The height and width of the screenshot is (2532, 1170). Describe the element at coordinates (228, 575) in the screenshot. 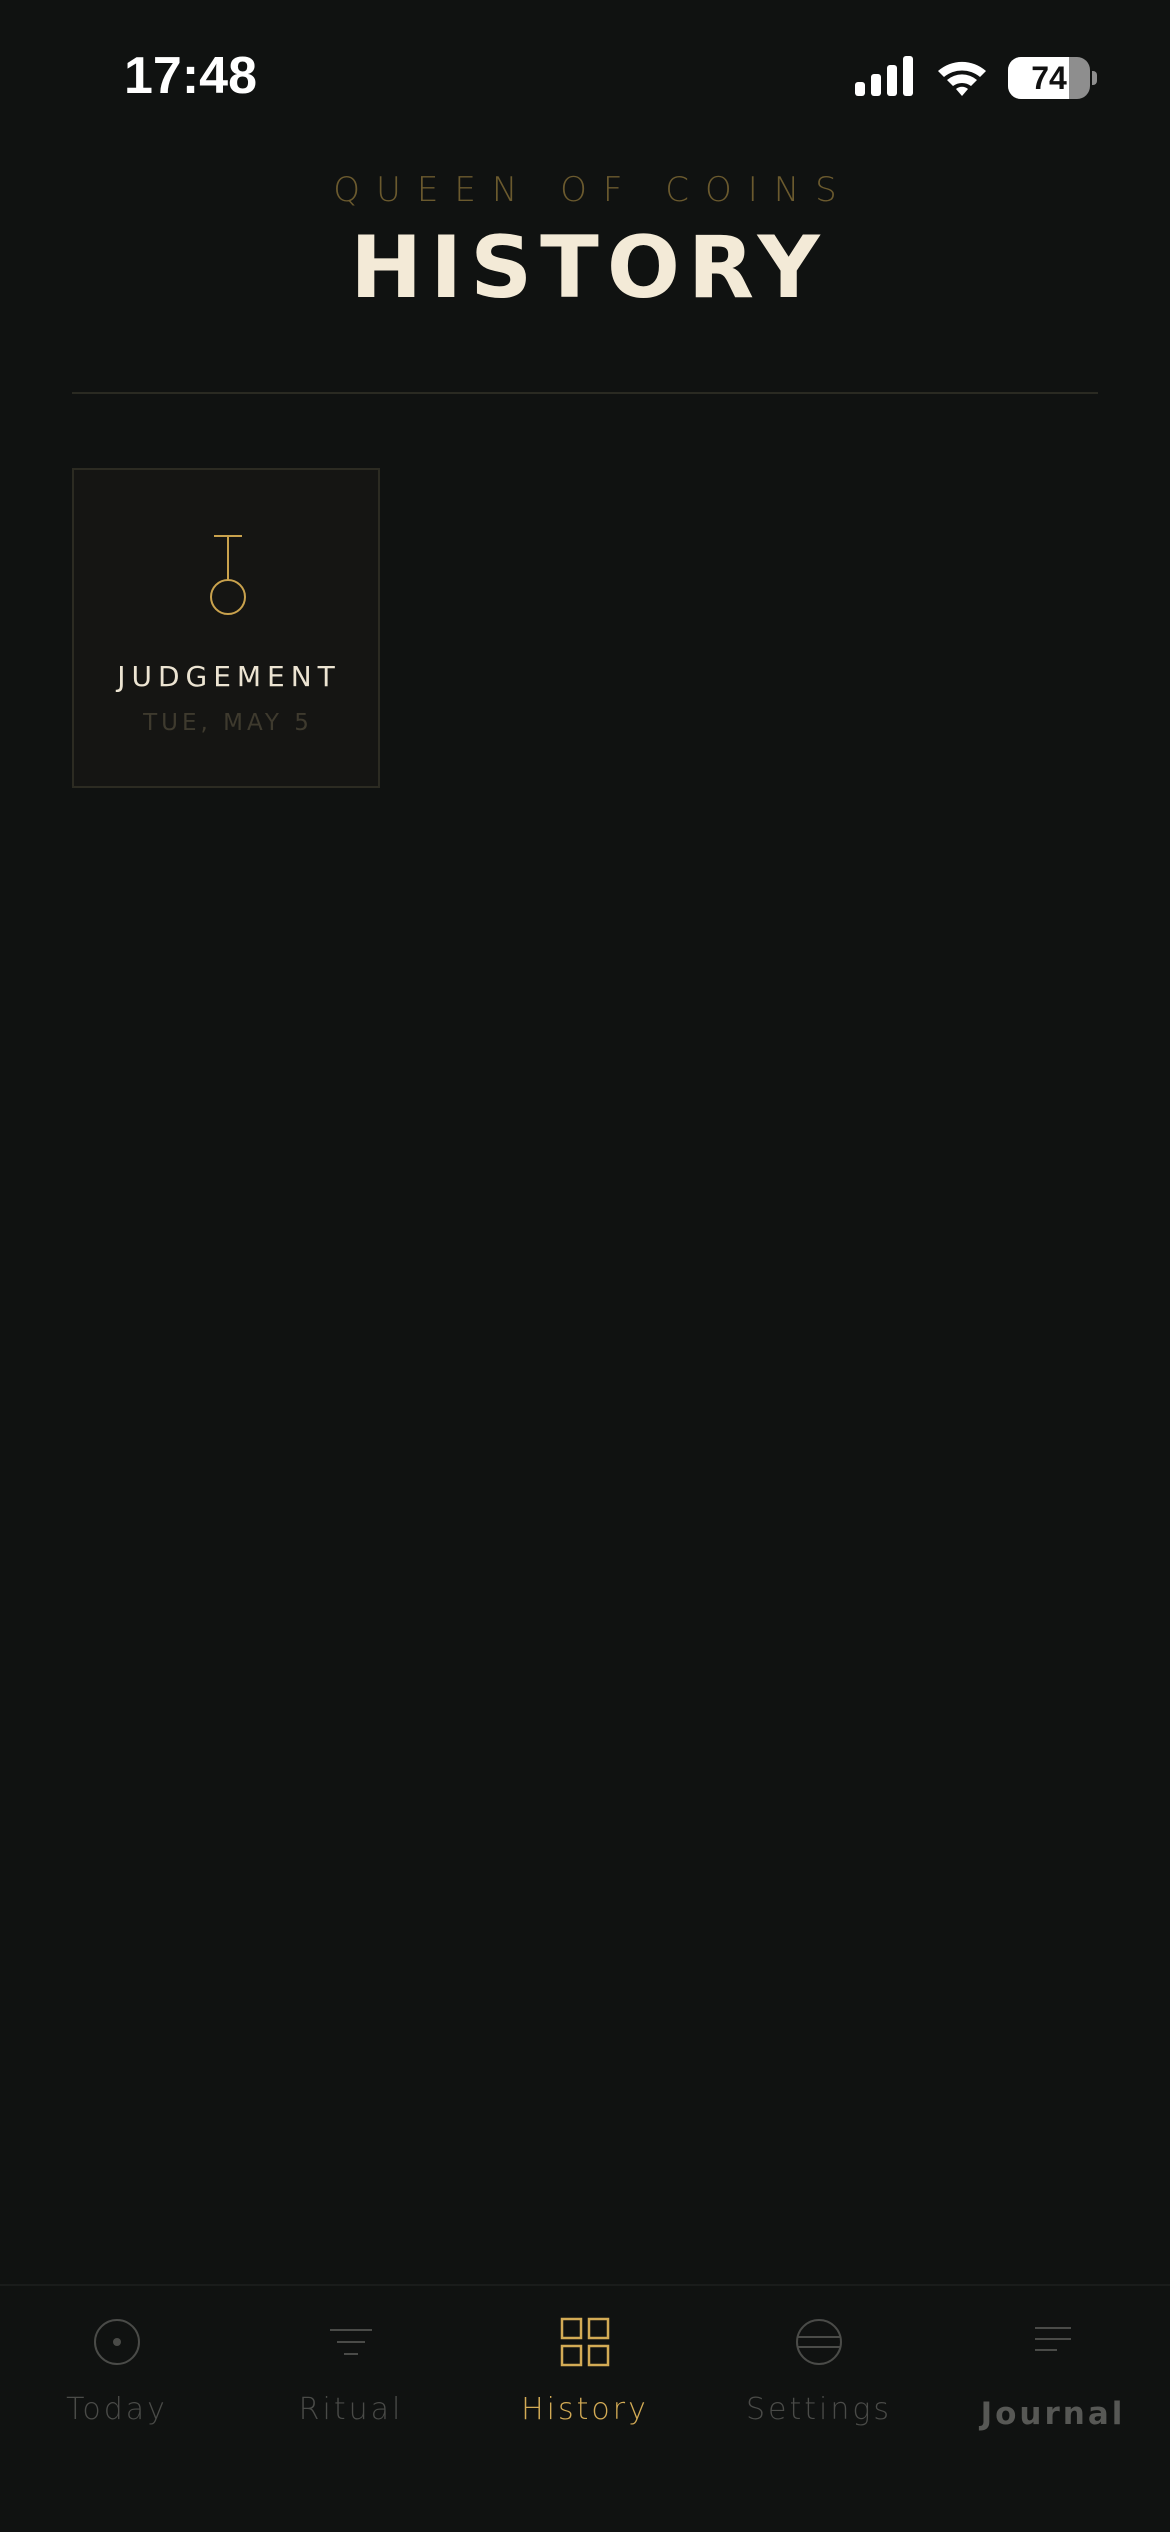

I see `judgement-glyph-icon` at that location.